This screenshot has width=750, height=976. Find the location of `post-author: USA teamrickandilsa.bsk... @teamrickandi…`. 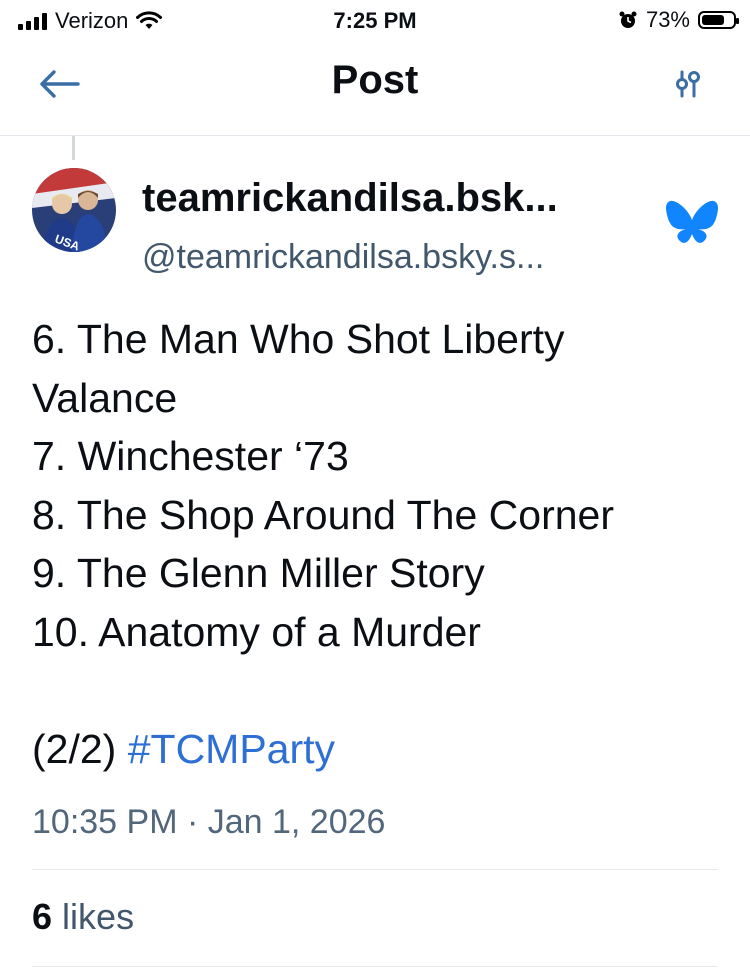

post-author: USA teamrickandilsa.bsk... @teamrickandi… is located at coordinates (377, 223).